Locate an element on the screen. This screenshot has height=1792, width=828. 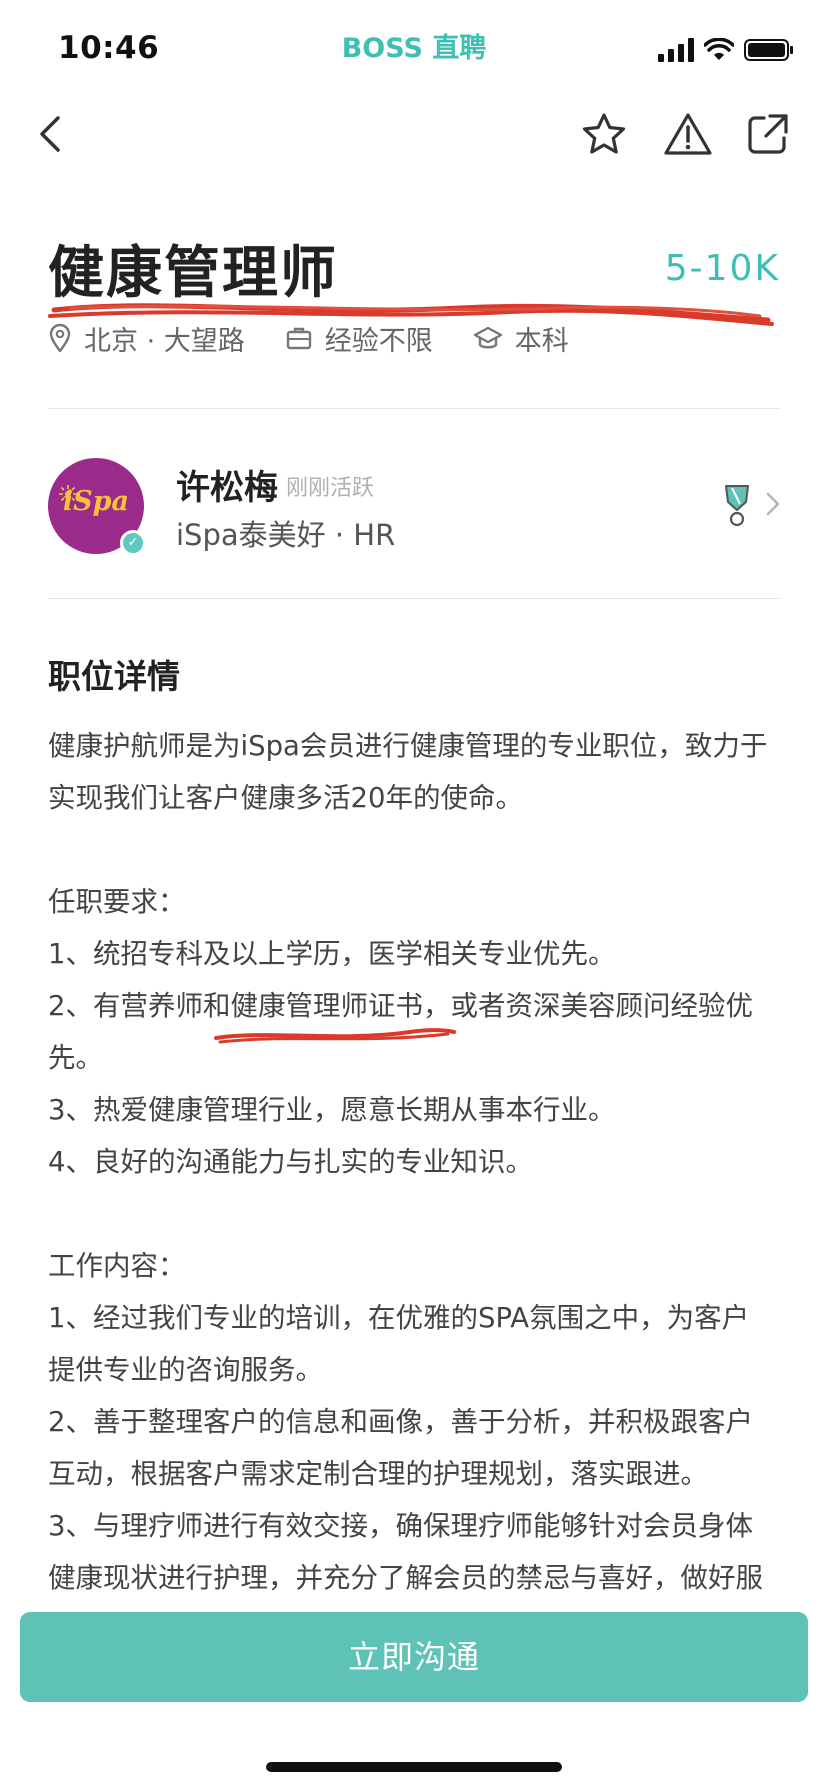
star-icon is located at coordinates (604, 133).